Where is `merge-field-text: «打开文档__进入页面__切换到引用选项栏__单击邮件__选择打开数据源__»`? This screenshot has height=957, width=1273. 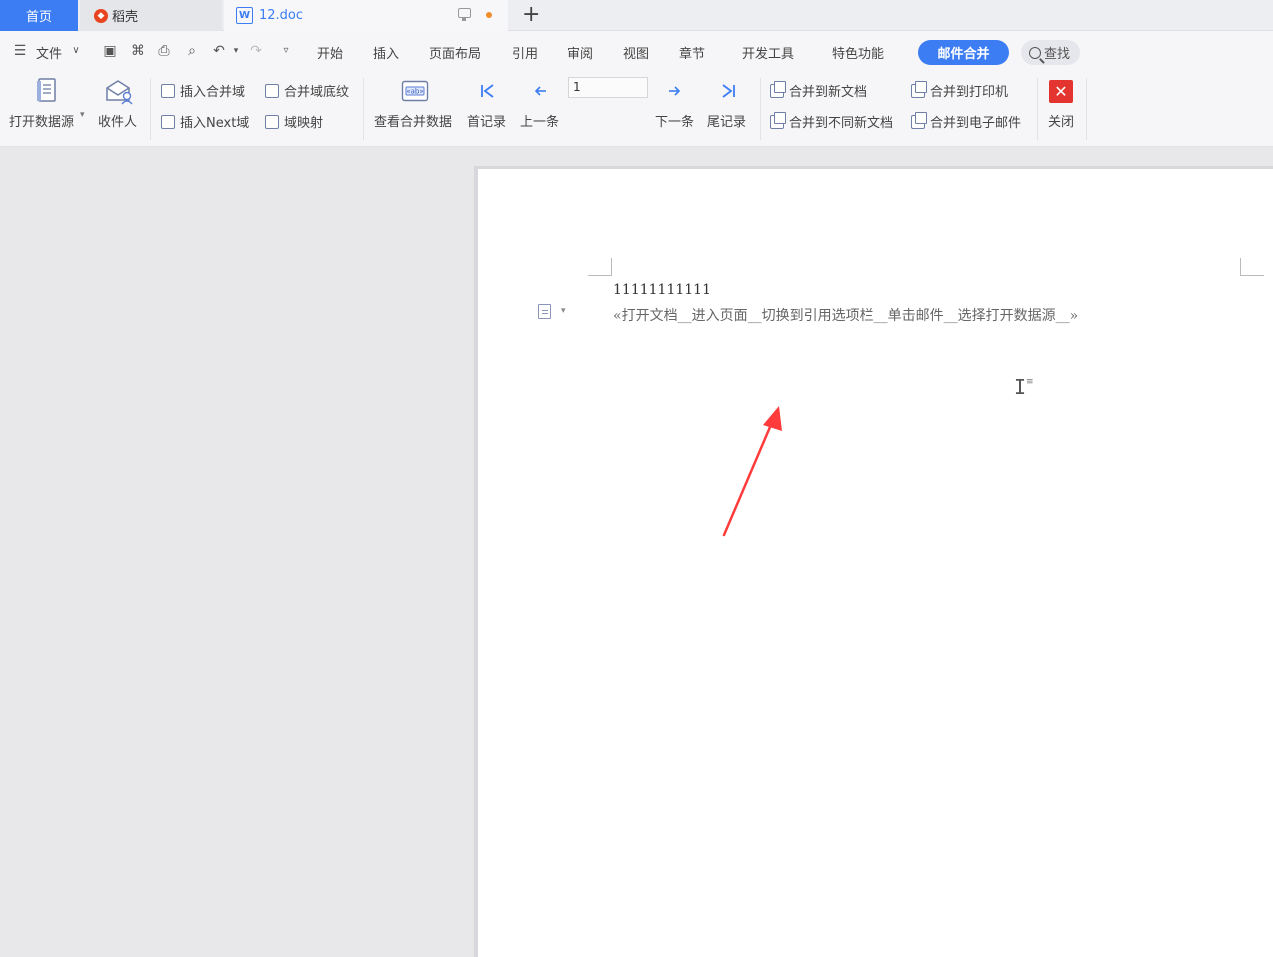
merge-field-text: «打开文档__进入页面__切换到引用选项栏__单击邮件__选择打开数据源__» is located at coordinates (845, 315).